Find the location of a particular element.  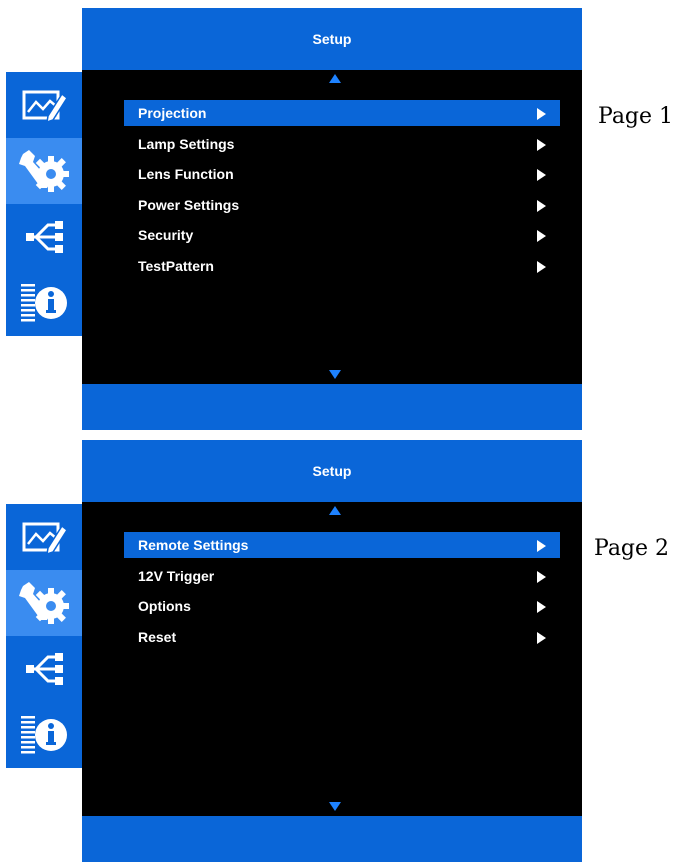

menu-item-reset: Reset is located at coordinates (342, 637).